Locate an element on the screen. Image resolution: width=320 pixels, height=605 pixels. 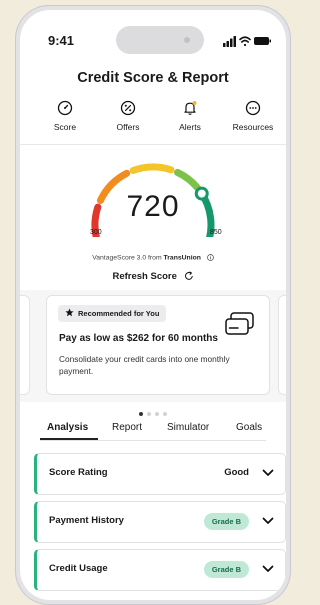
score-range-max: 850 is located at coordinates (216, 232).